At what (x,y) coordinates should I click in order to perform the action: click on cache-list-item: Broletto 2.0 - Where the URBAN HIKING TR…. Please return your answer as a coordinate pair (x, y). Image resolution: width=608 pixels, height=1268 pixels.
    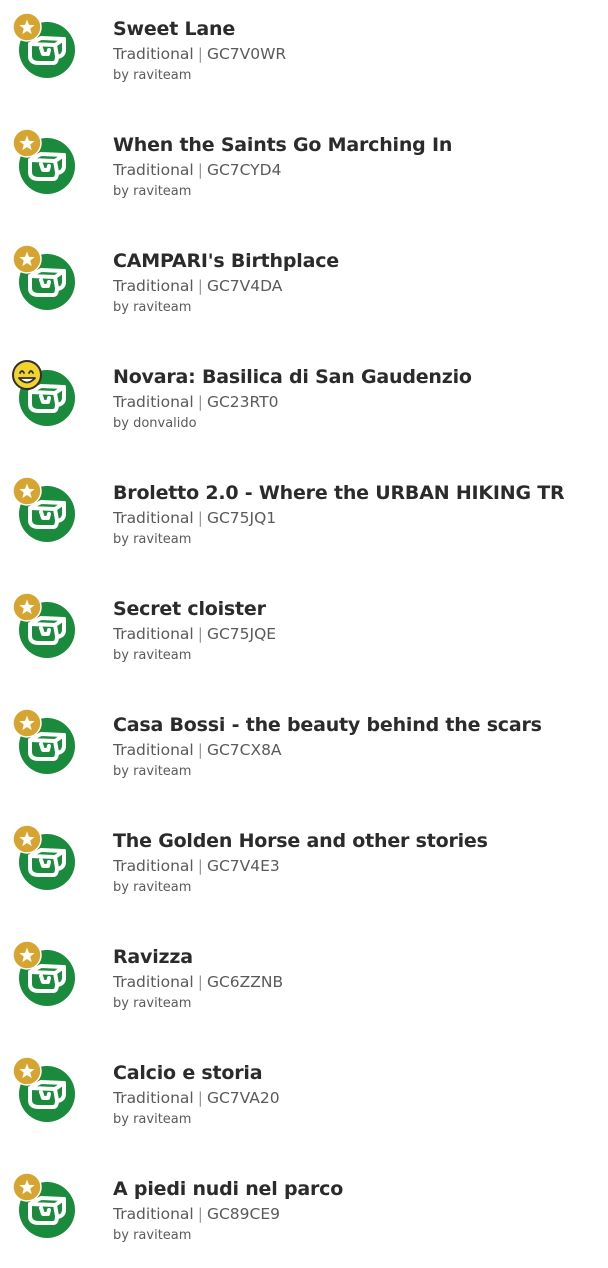
    Looking at the image, I should click on (304, 522).